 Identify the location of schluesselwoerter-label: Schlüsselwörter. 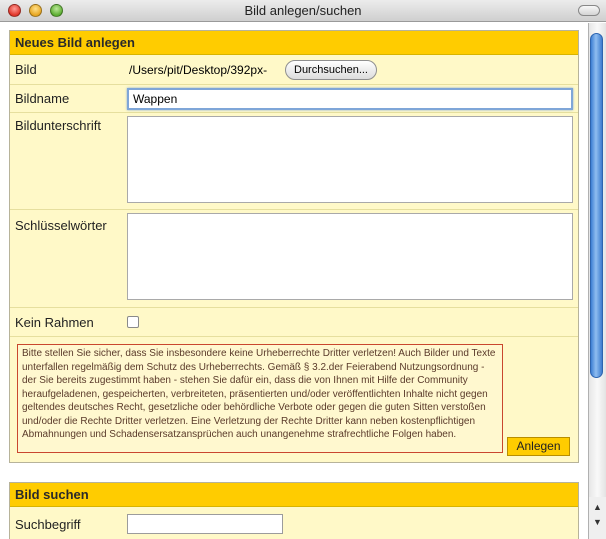
(61, 225).